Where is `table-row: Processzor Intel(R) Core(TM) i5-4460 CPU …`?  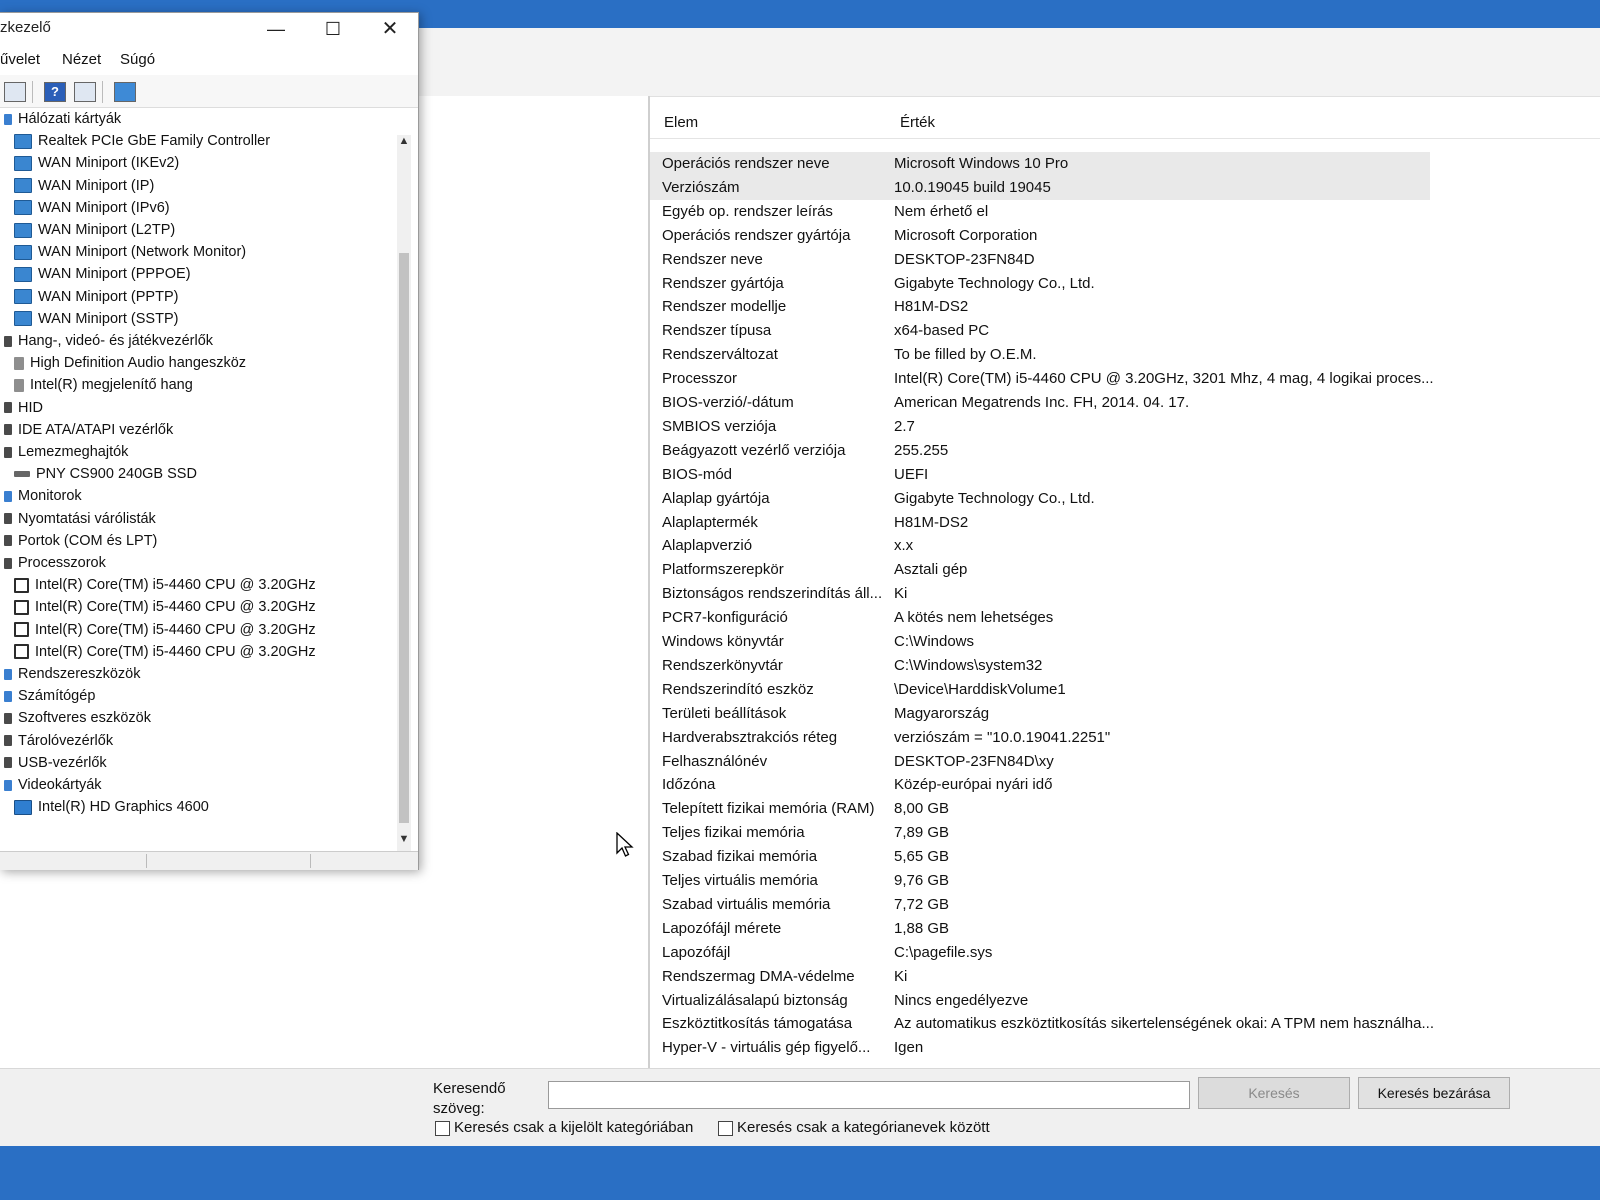 table-row: Processzor Intel(R) Core(TM) i5-4460 CPU … is located at coordinates (1125, 379).